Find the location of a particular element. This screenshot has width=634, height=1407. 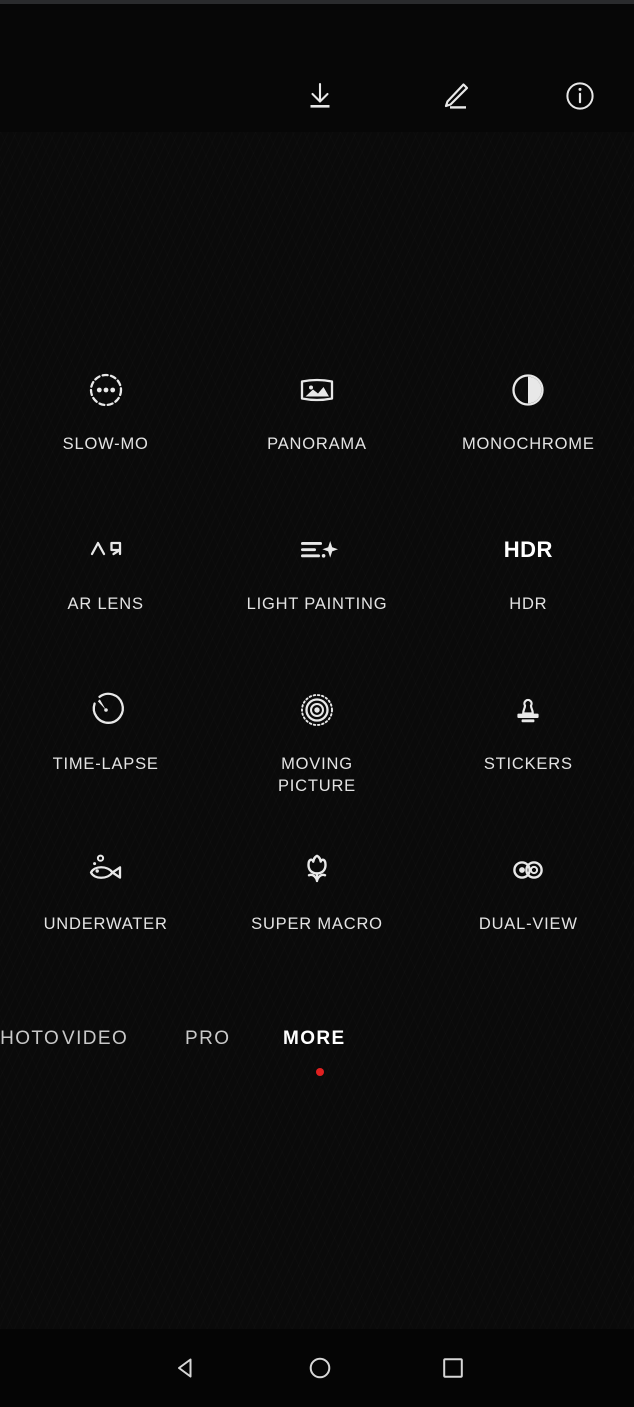

mode-label: MONOCHROME is located at coordinates (528, 444).